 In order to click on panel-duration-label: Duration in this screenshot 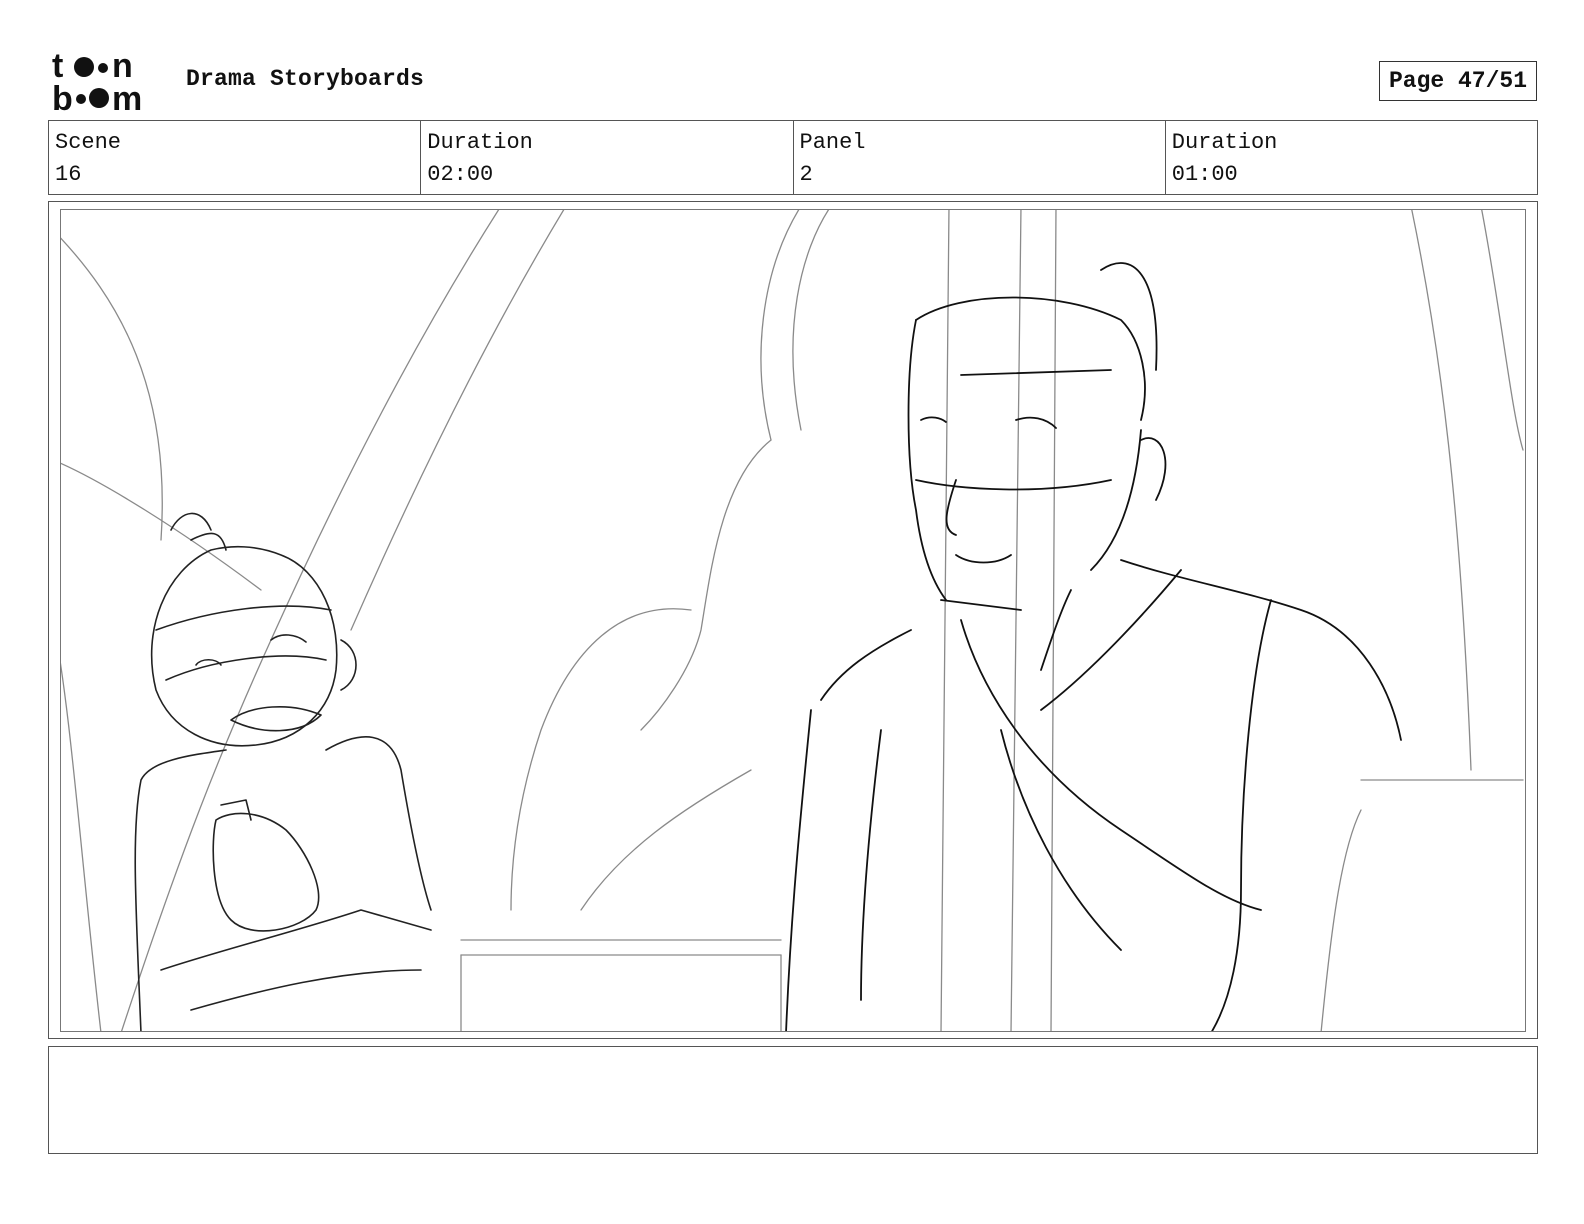, I will do `click(1224, 142)`.